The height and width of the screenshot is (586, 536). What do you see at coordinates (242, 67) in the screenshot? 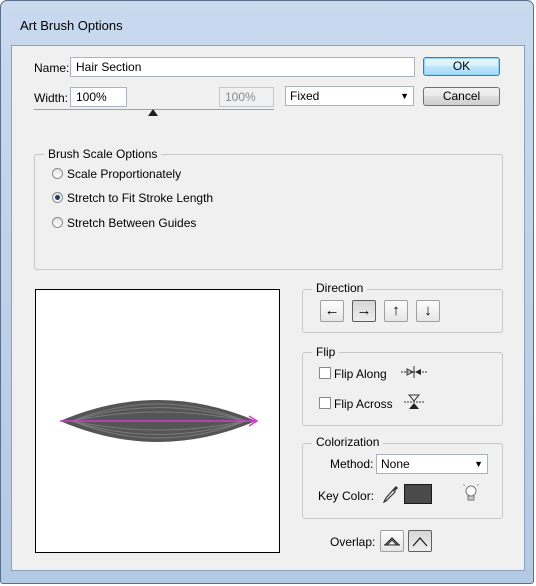
I see `name-input: Hair Section` at bounding box center [242, 67].